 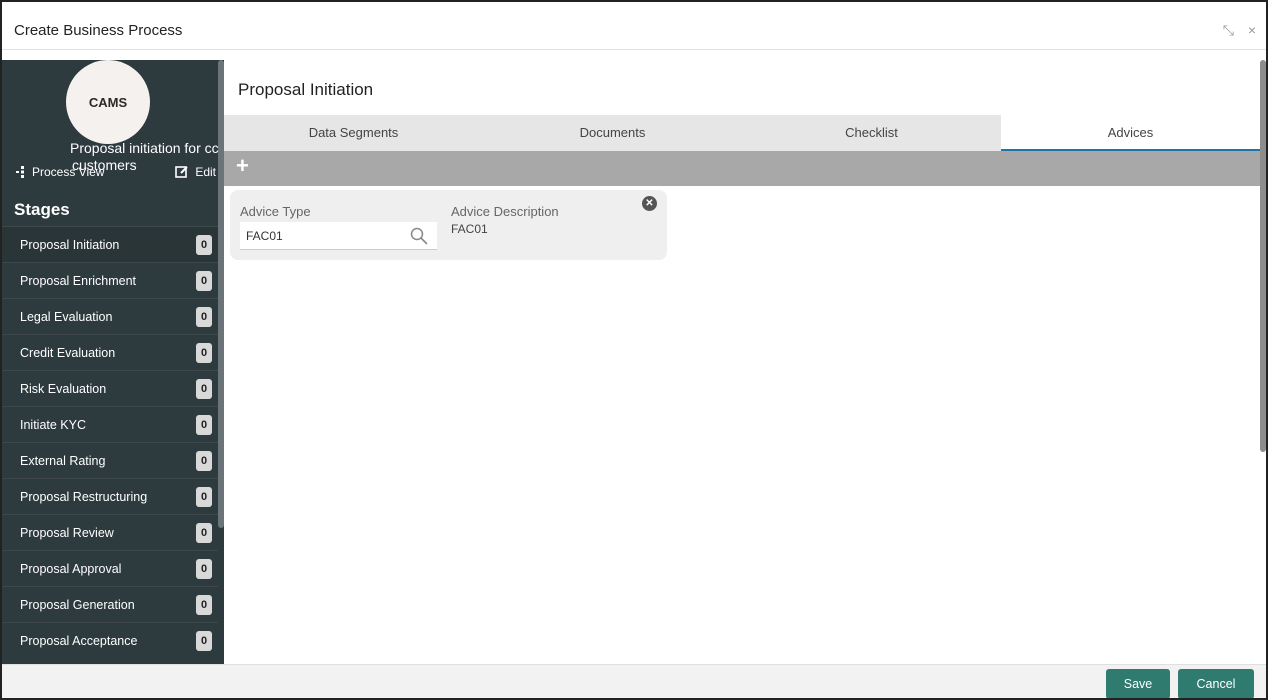 I want to click on stage-label: Proposal Initiation, so click(x=70, y=244).